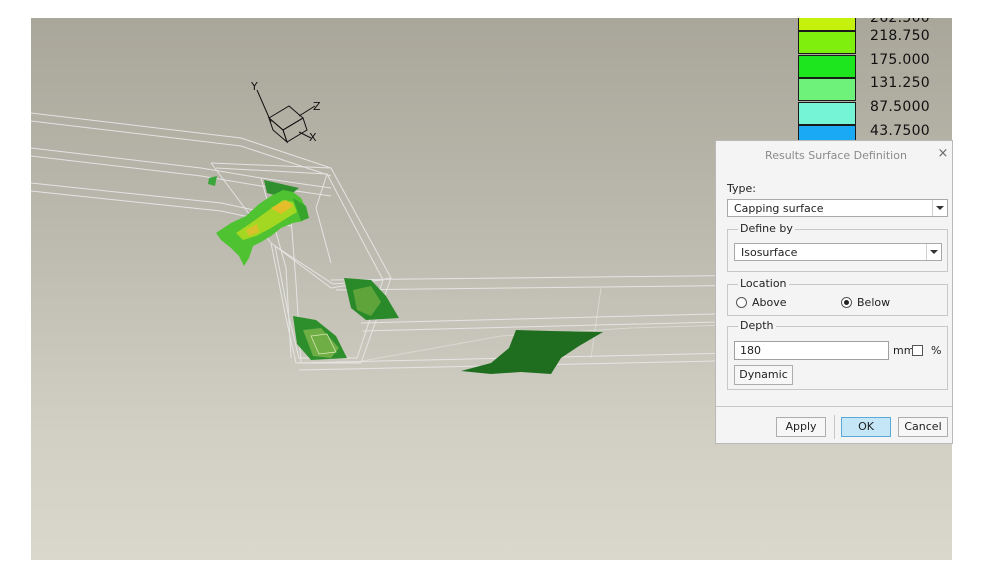 The image size is (1000, 585). Describe the element at coordinates (405, 275) in the screenshot. I see `result-surfaces` at that location.